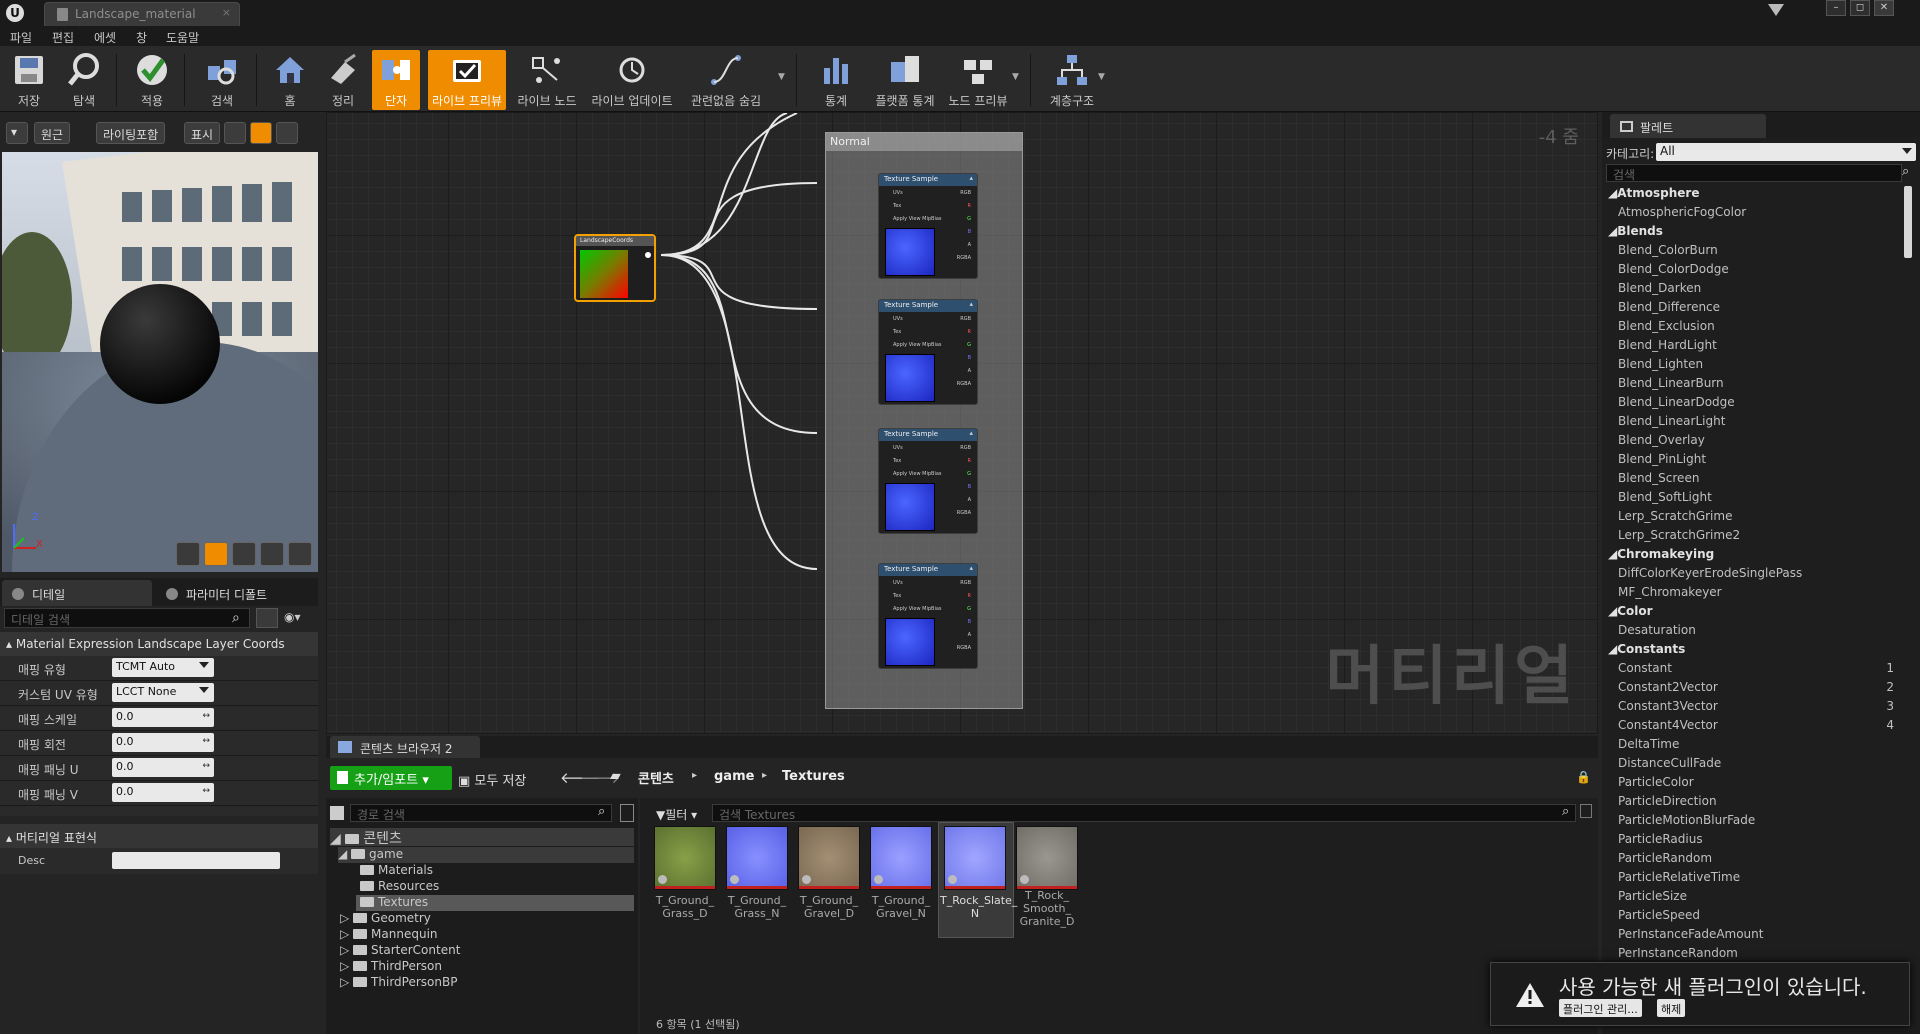 The width and height of the screenshot is (1920, 1034). What do you see at coordinates (159, 836) in the screenshot?
I see `details-section-material-expression: ▴ 머티리얼 표현식` at bounding box center [159, 836].